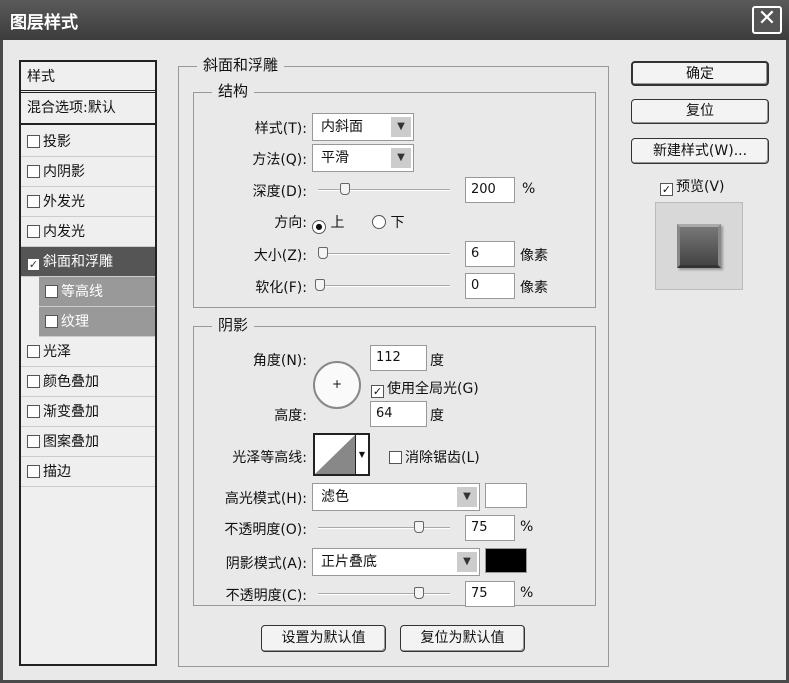 The height and width of the screenshot is (683, 789). What do you see at coordinates (437, 361) in the screenshot?
I see `angle-unit: 度` at bounding box center [437, 361].